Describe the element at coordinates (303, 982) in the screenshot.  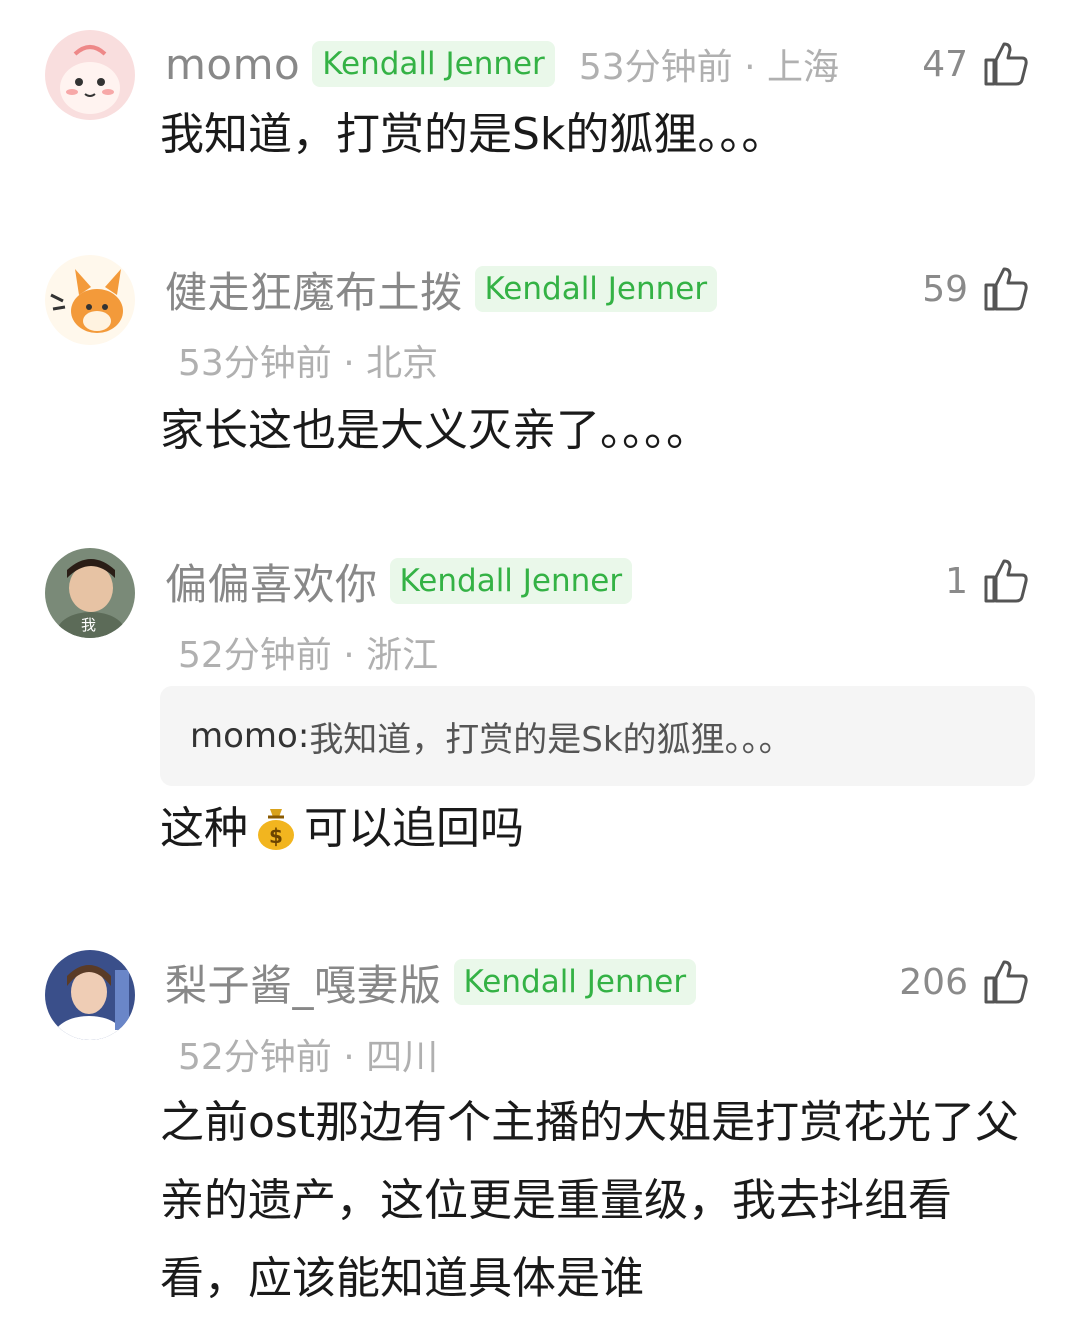
I see `username: 梨子酱_嘎妻版` at that location.